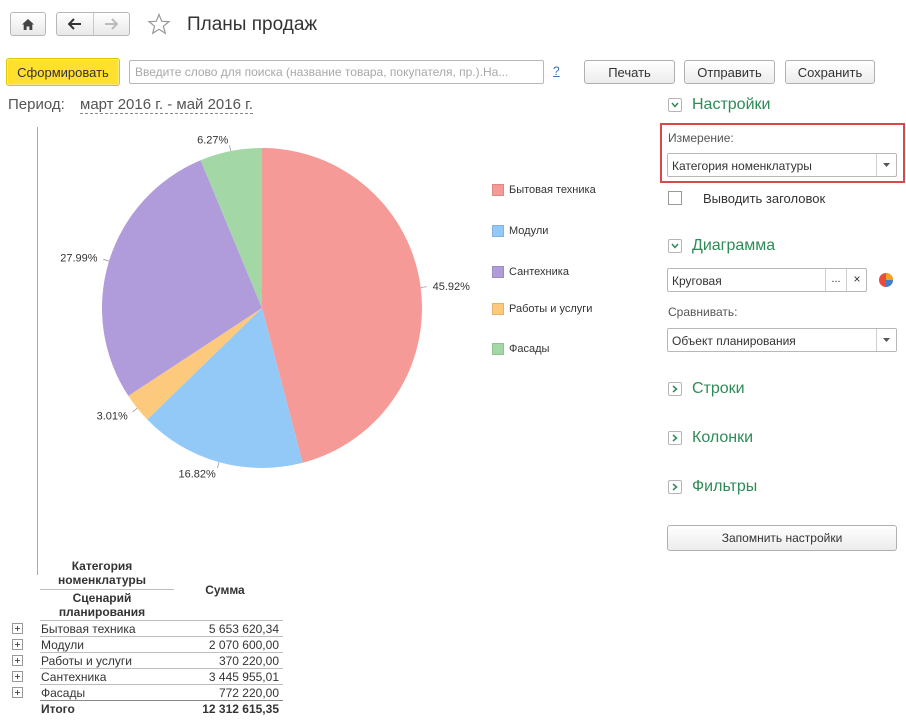  Describe the element at coordinates (212, 140) in the screenshot. I see `data-label: 6.27%` at that location.